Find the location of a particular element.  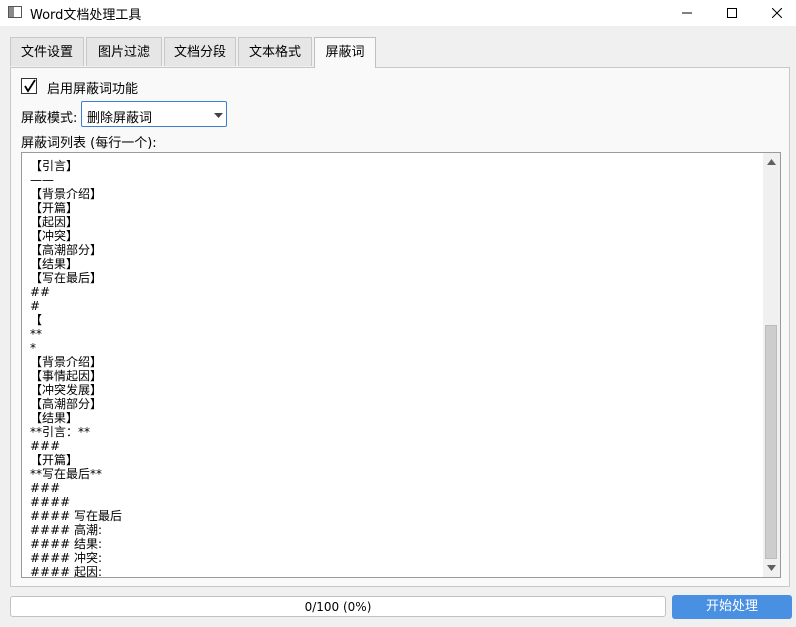

close-button is located at coordinates (775, 13).